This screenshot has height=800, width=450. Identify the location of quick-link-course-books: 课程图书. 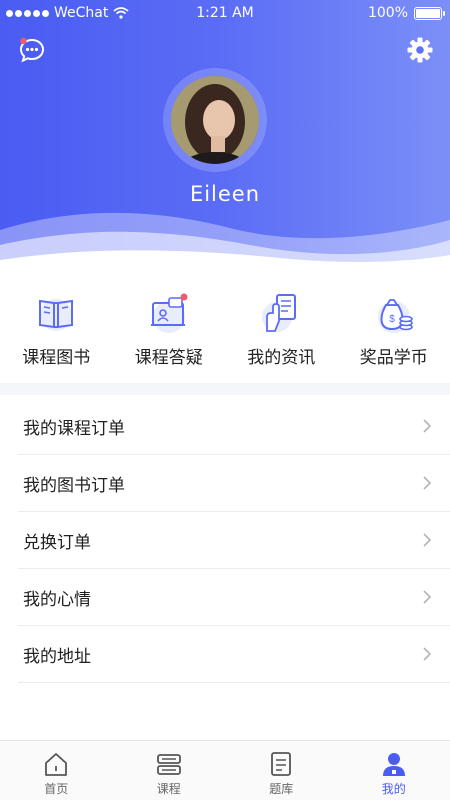
(56, 330).